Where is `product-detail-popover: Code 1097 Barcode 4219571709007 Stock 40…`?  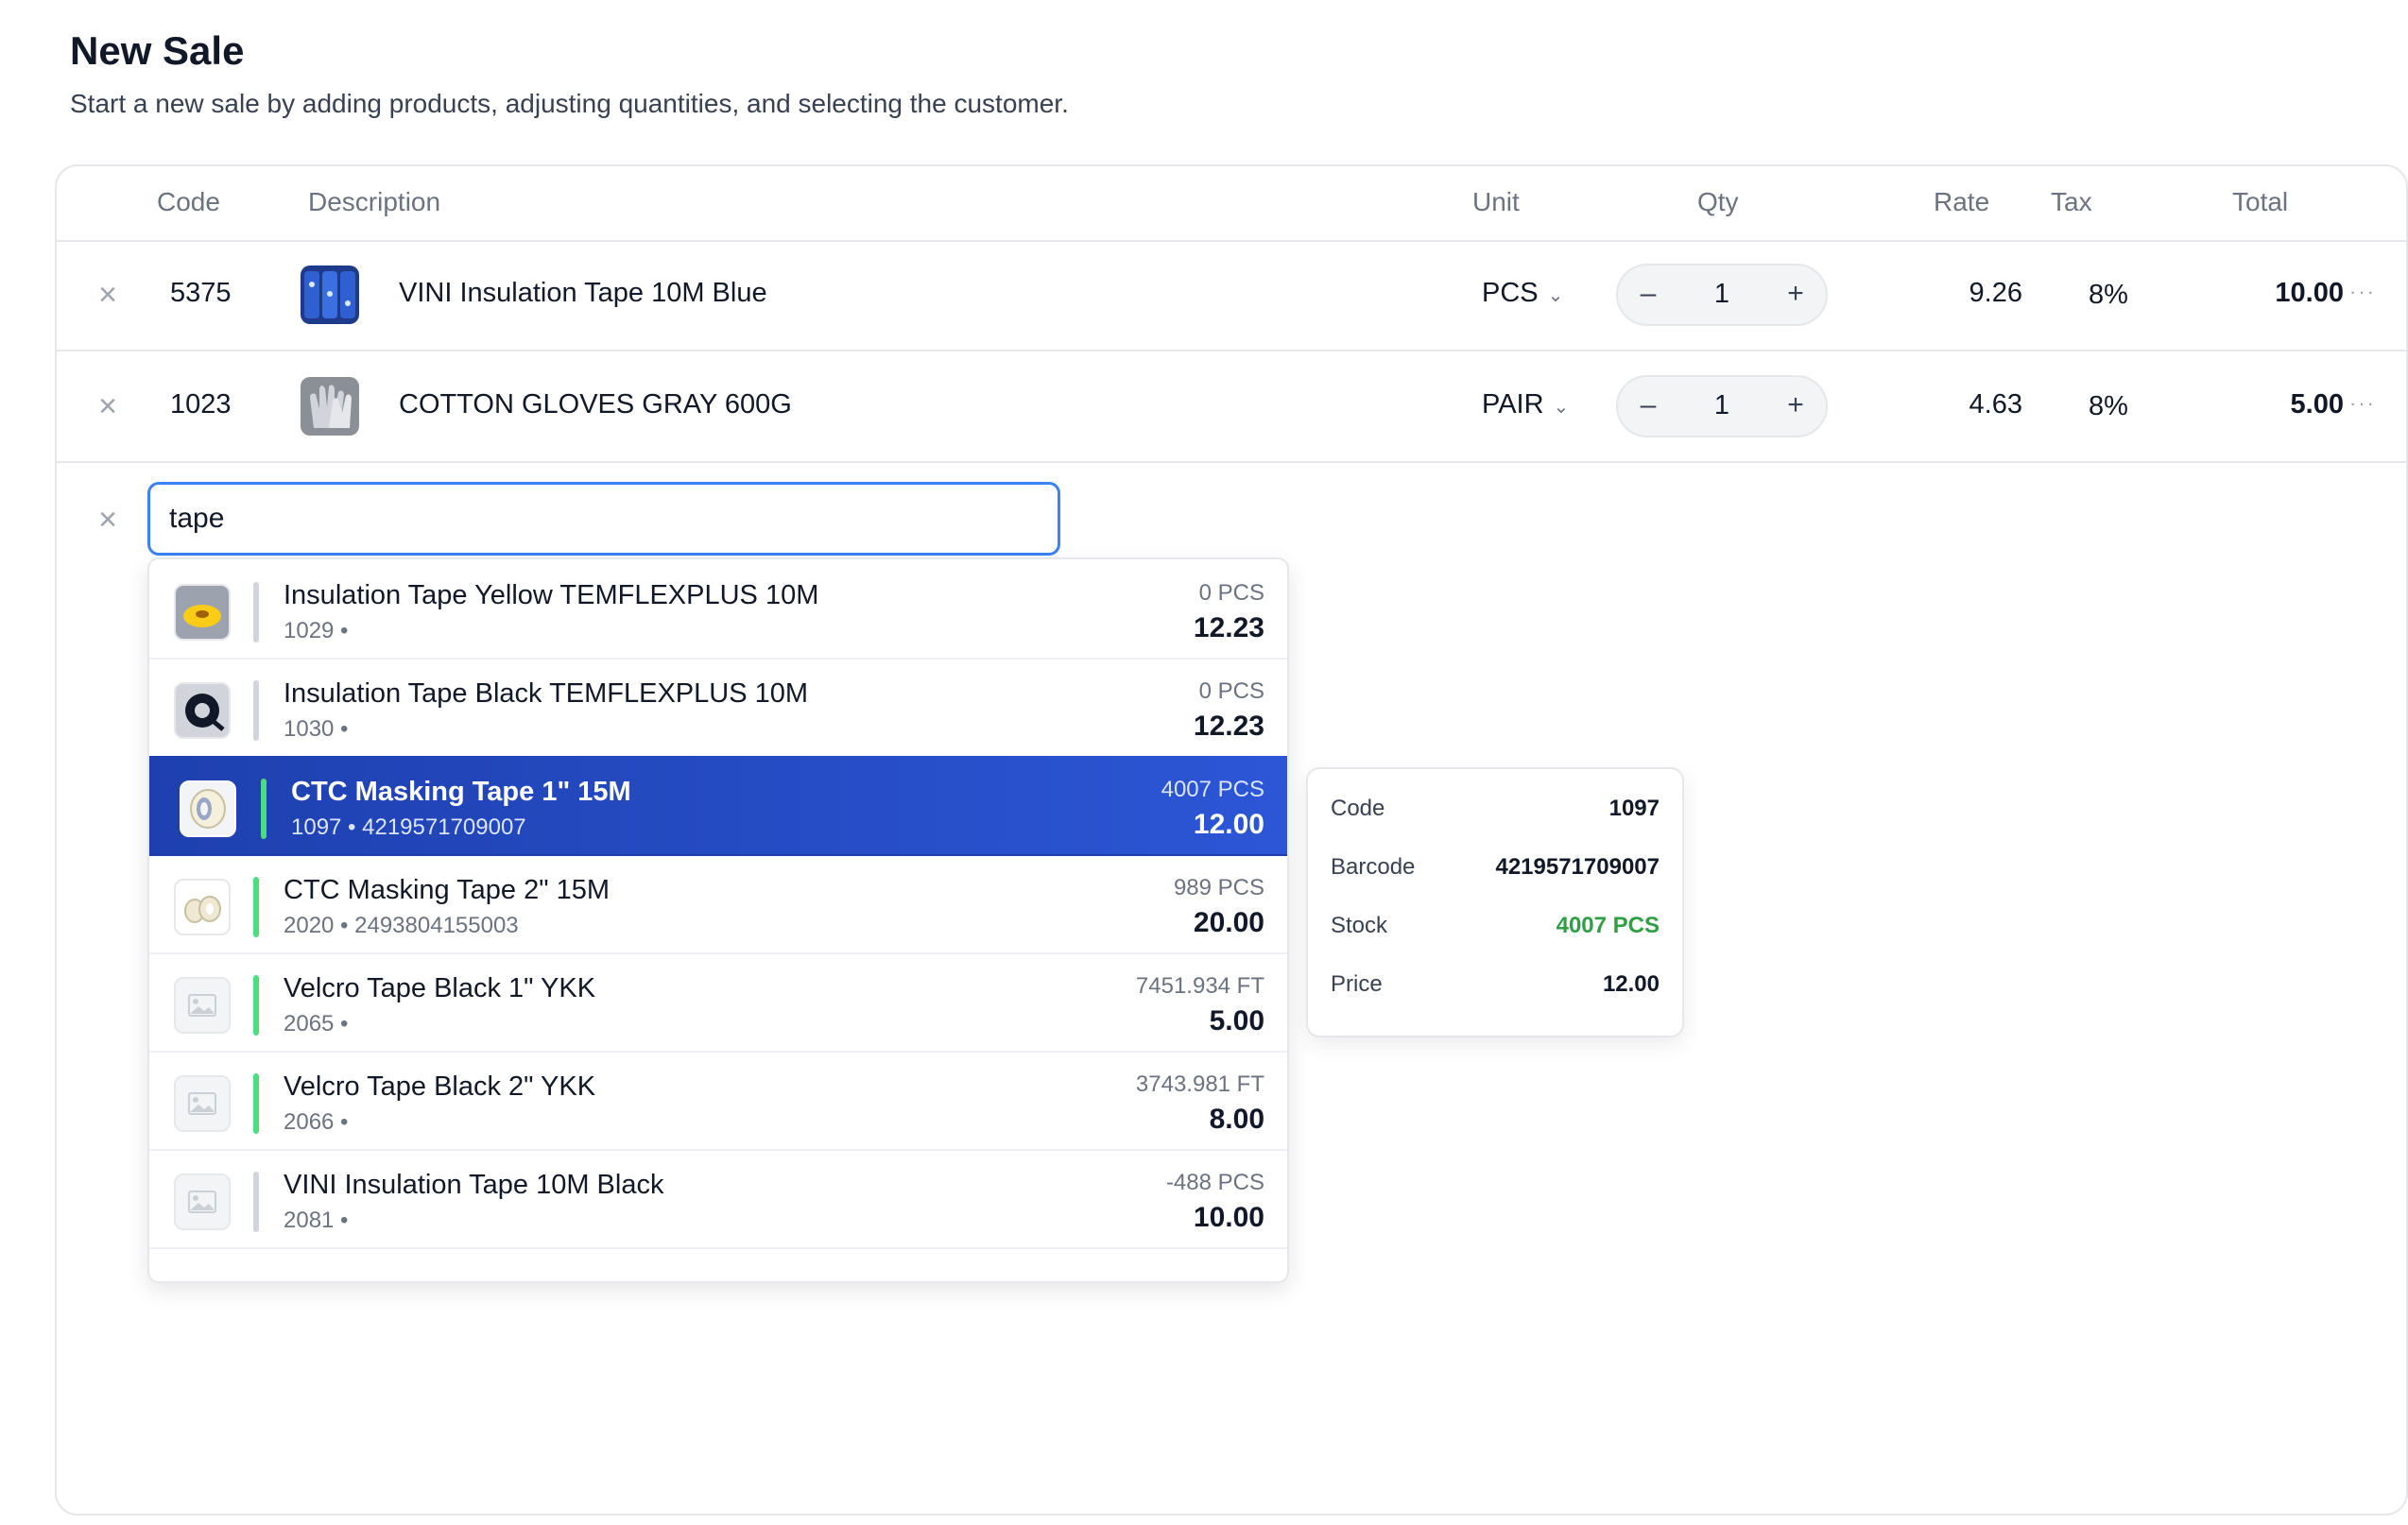
product-detail-popover: Code 1097 Barcode 4219571709007 Stock 40… is located at coordinates (1495, 902).